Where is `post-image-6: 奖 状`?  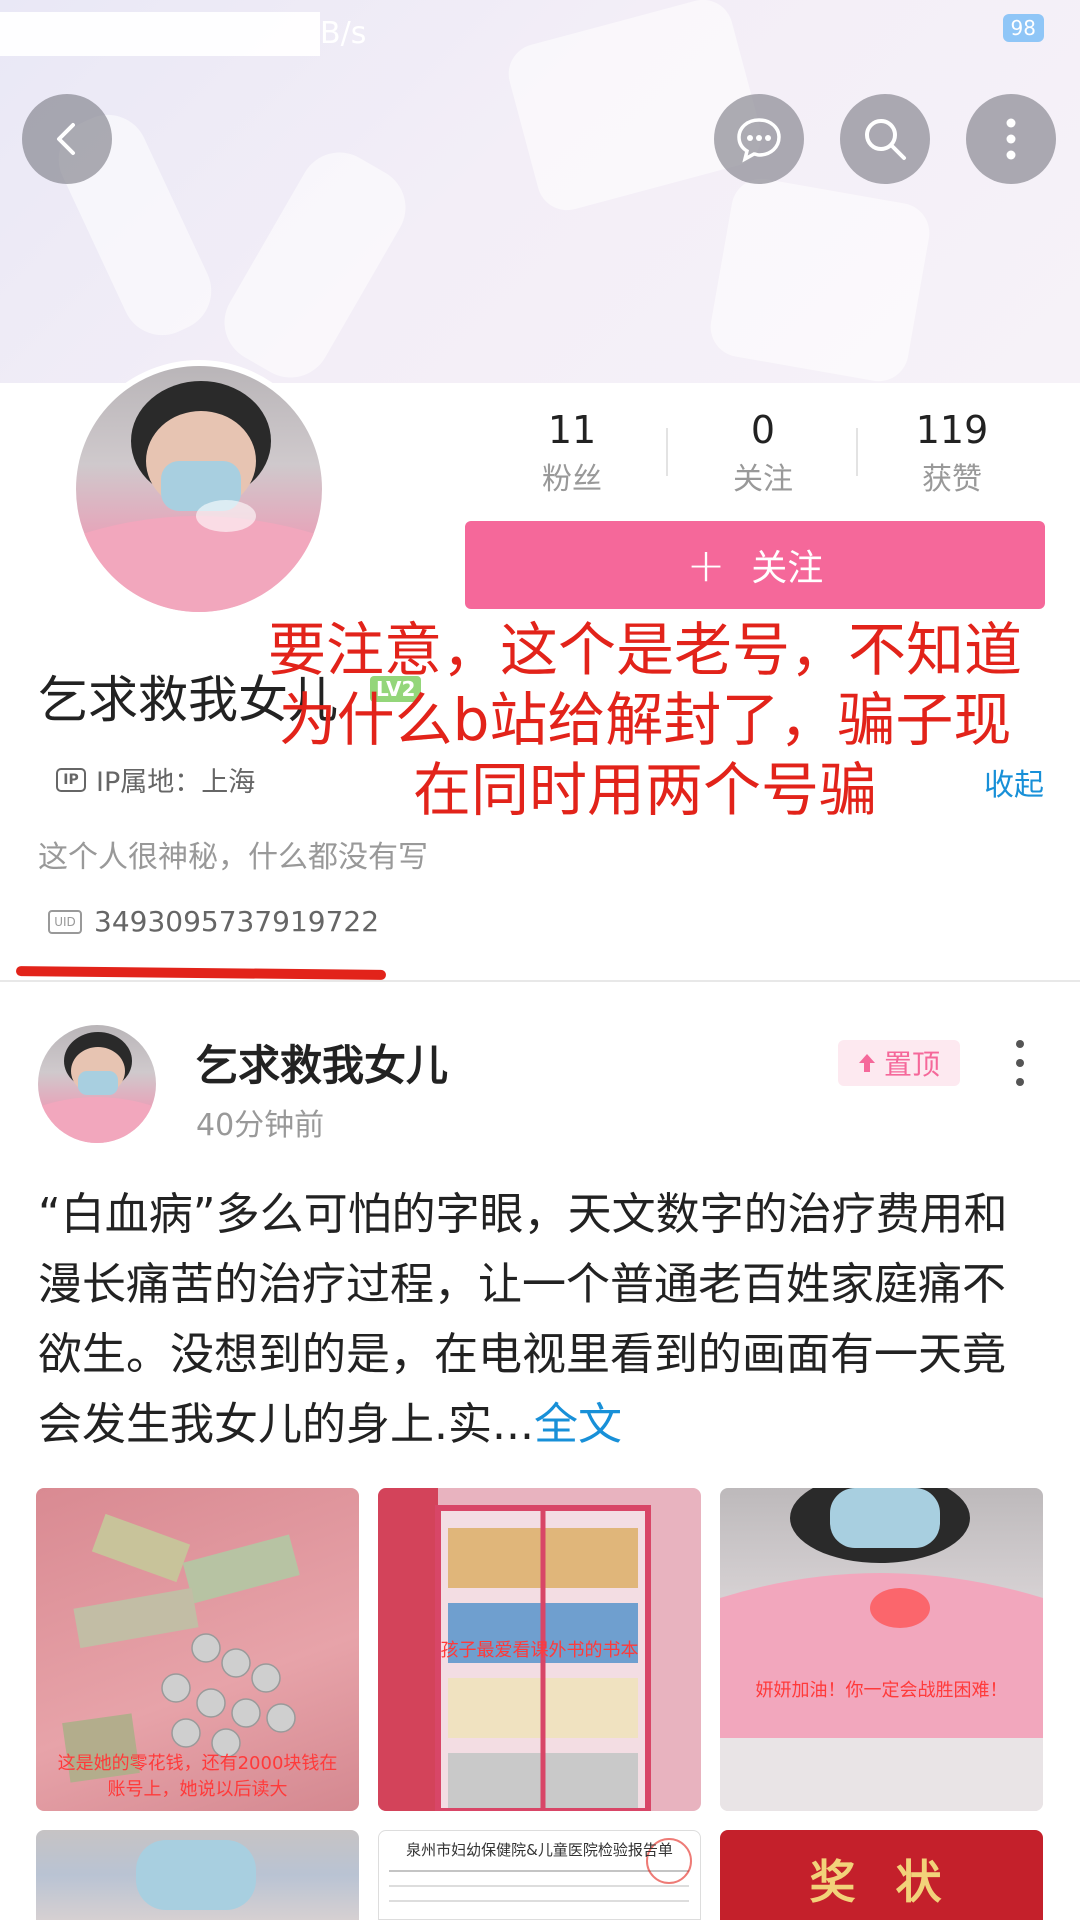 post-image-6: 奖 状 is located at coordinates (881, 1875).